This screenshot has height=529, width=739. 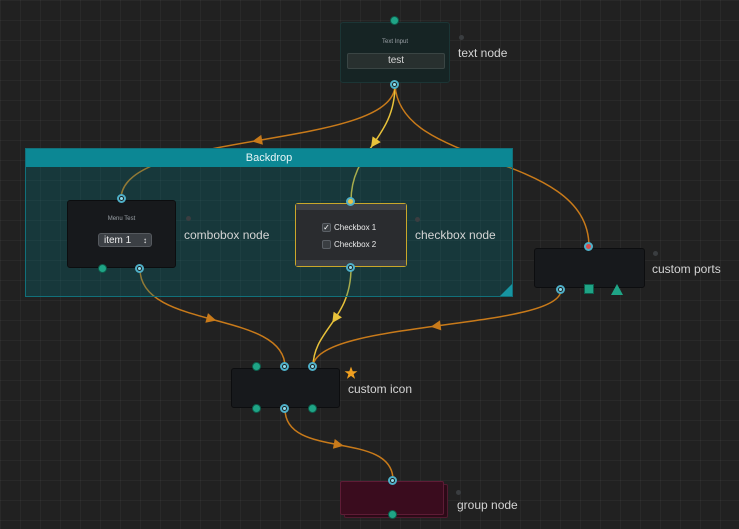 What do you see at coordinates (589, 289) in the screenshot?
I see `square-port-icon` at bounding box center [589, 289].